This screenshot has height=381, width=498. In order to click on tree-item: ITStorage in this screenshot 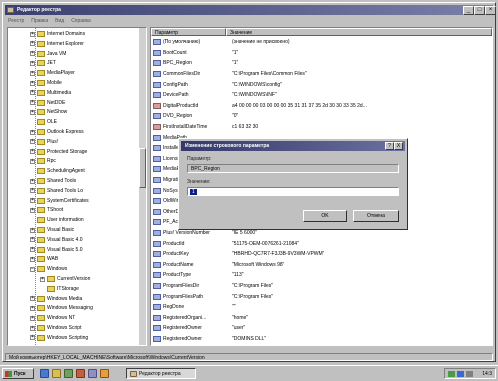, I will do `click(59, 289)`.